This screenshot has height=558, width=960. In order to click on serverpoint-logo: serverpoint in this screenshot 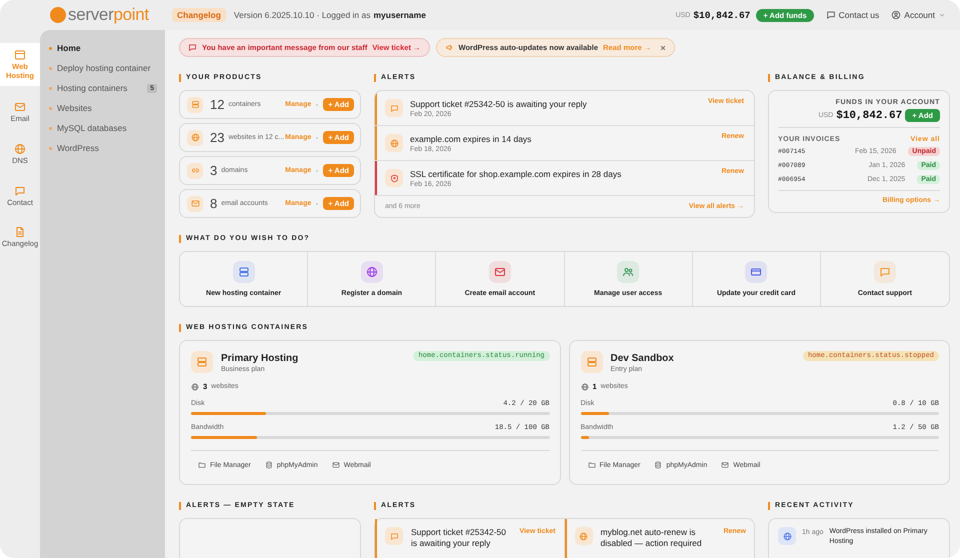, I will do `click(111, 15)`.